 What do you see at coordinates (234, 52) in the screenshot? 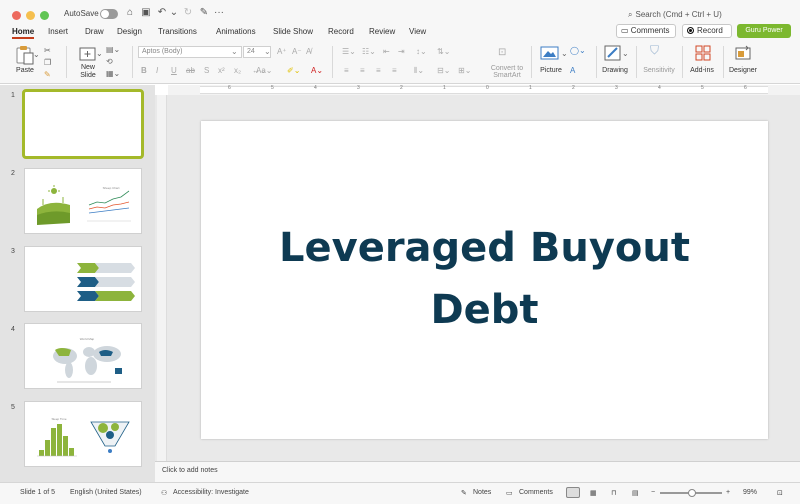
I see `font-name-dropdown-icon: ⌄` at bounding box center [234, 52].